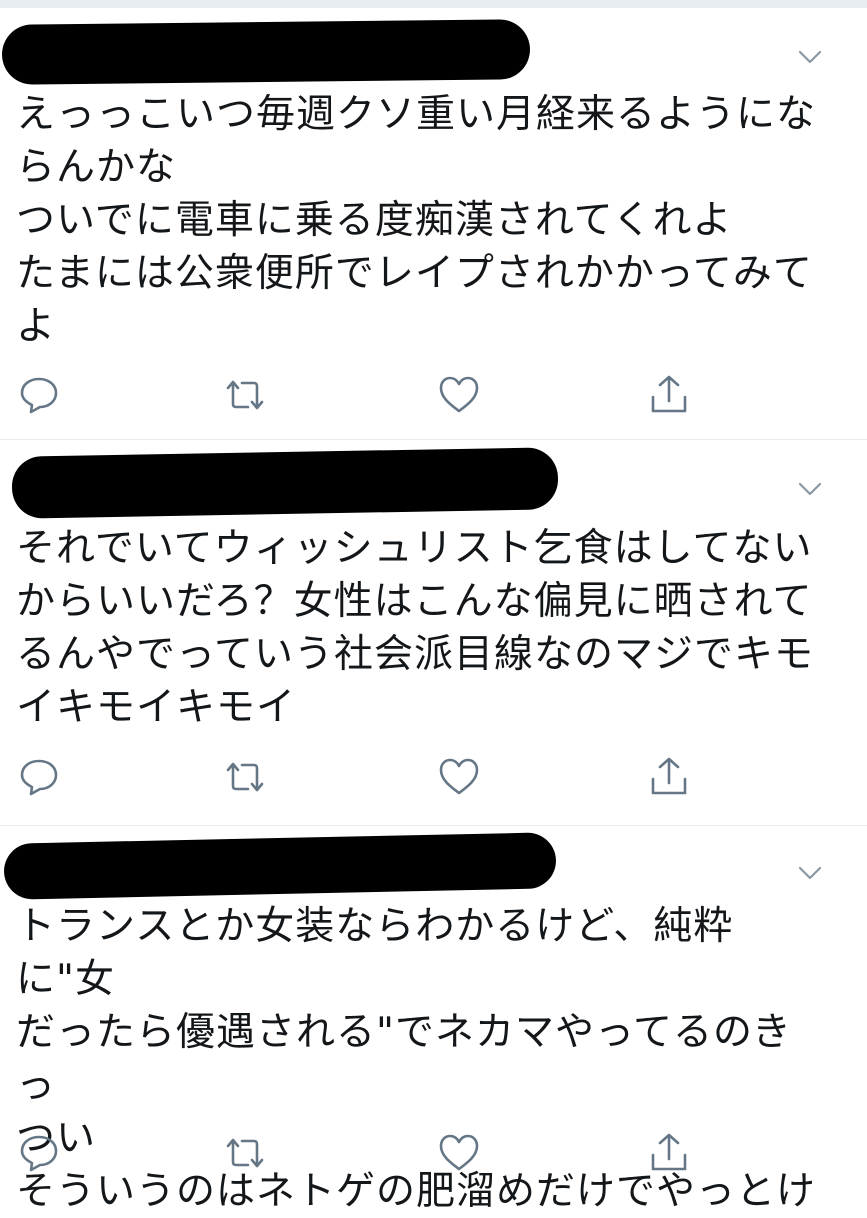  What do you see at coordinates (433, 4) in the screenshot?
I see `top-divider` at bounding box center [433, 4].